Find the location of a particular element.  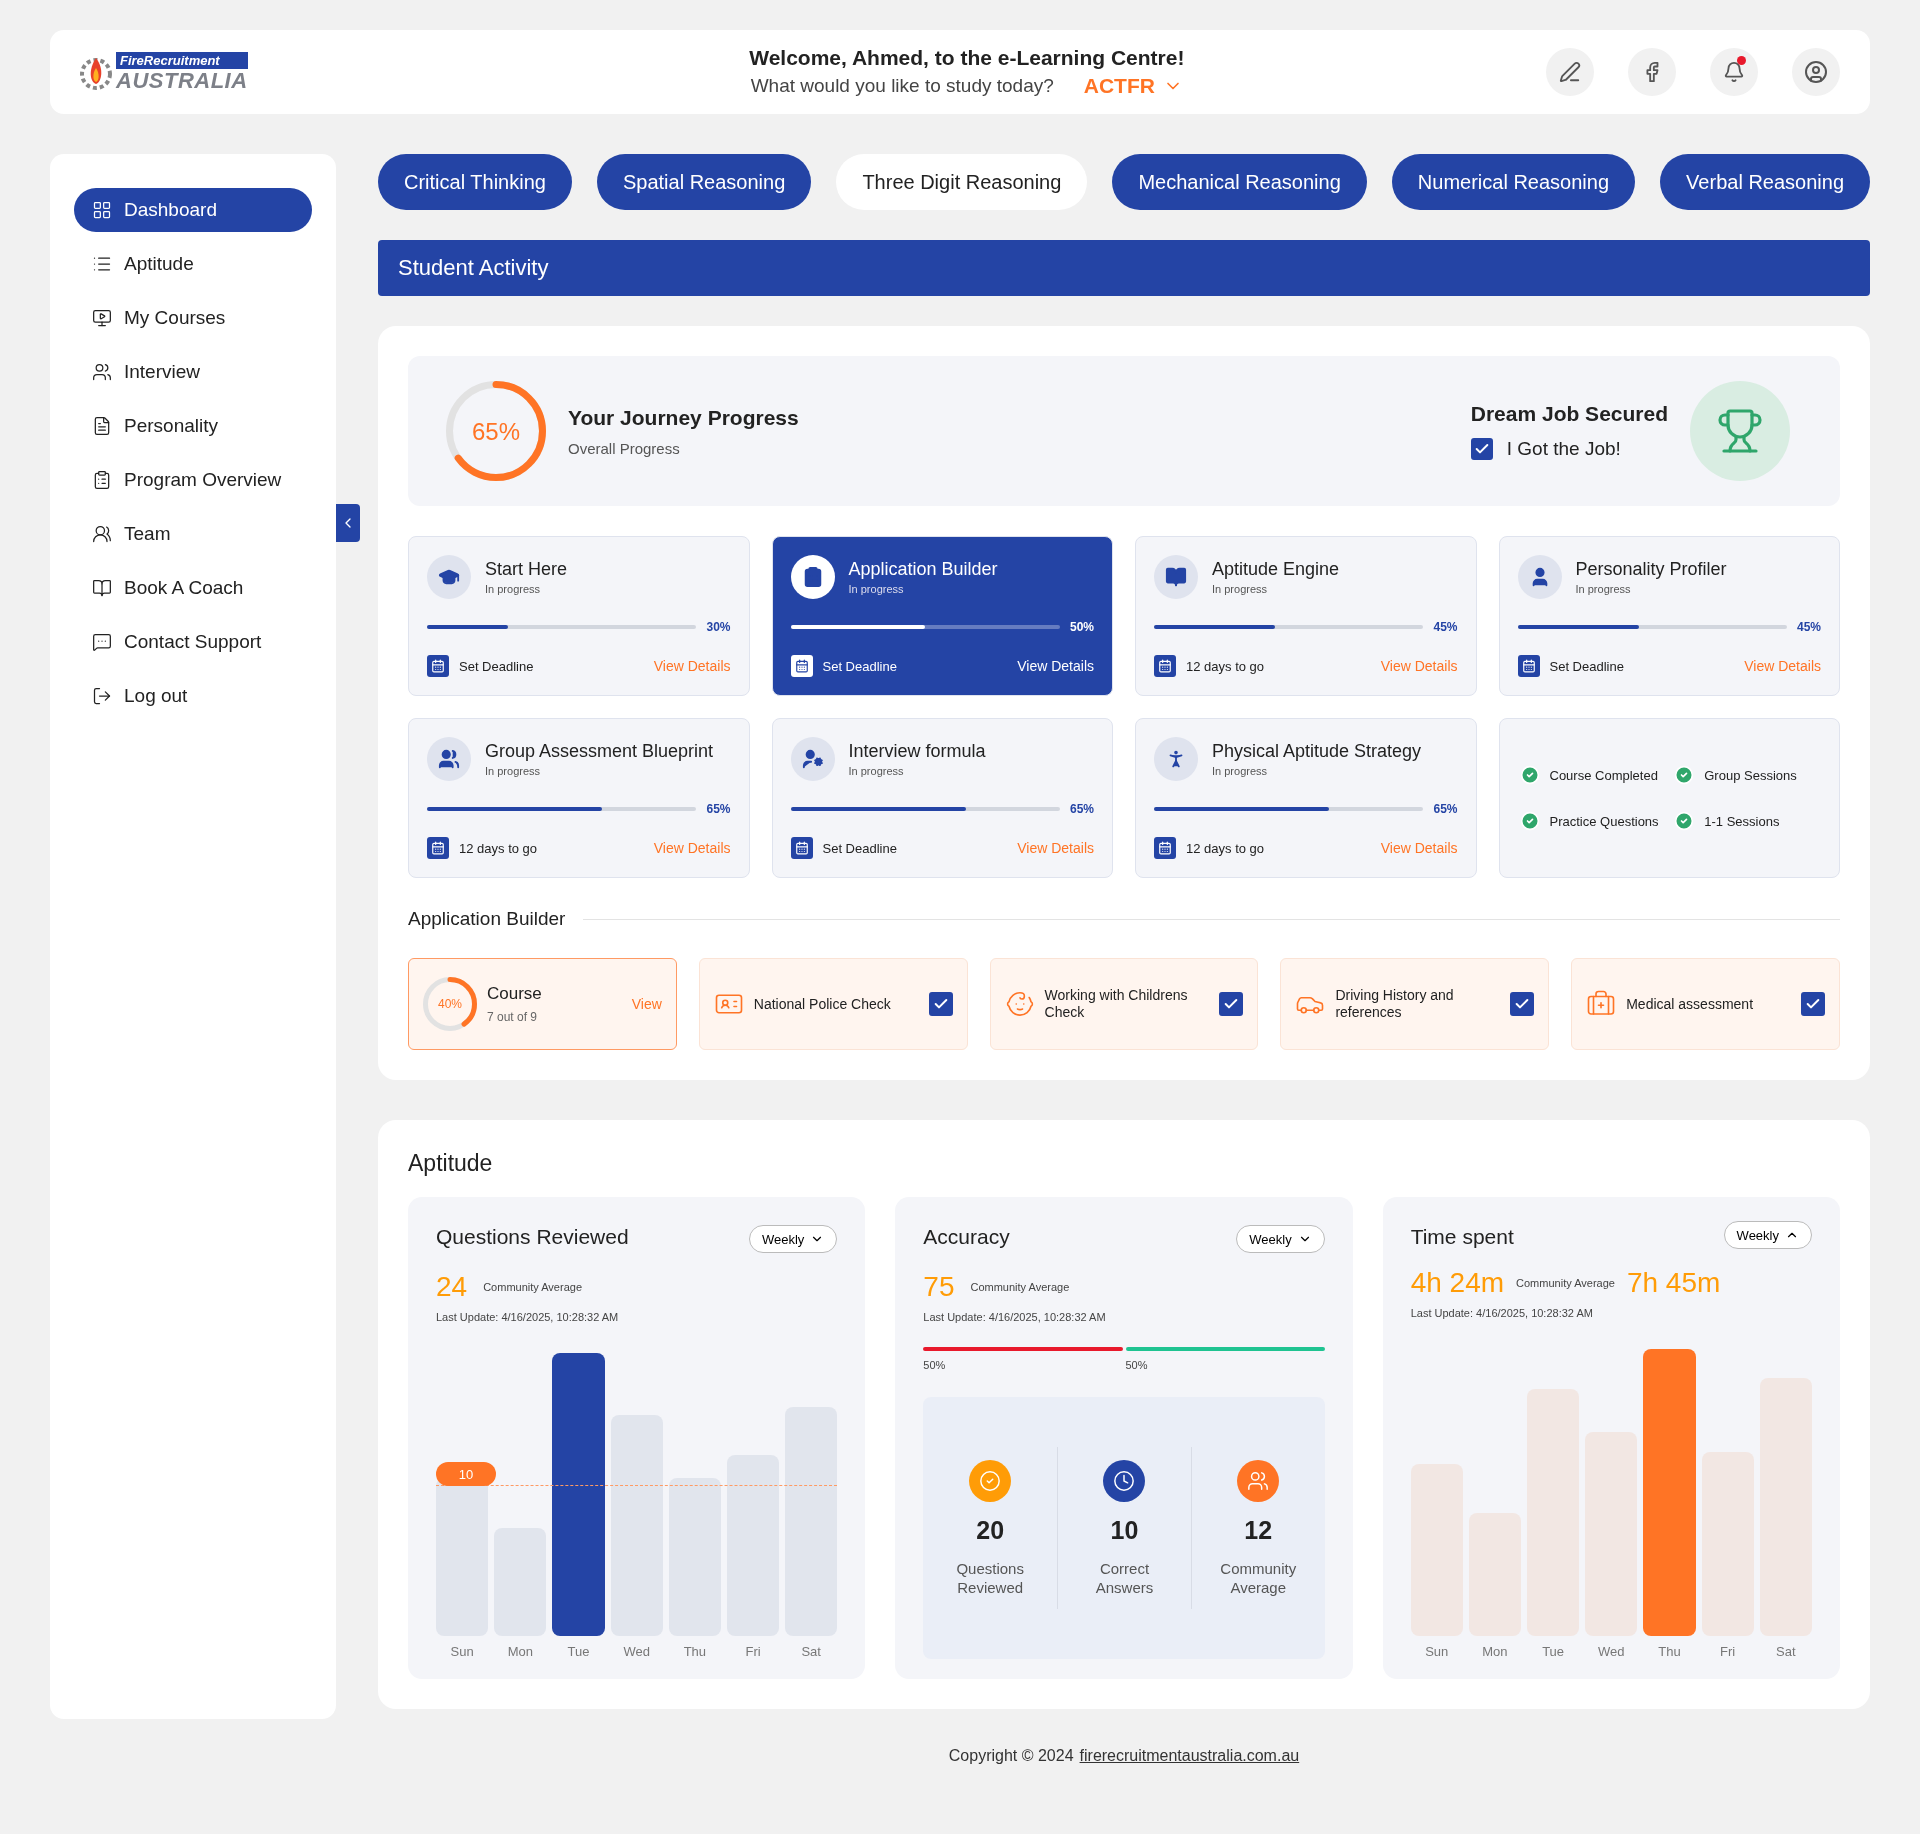

progress-percent: 65% is located at coordinates (718, 809).